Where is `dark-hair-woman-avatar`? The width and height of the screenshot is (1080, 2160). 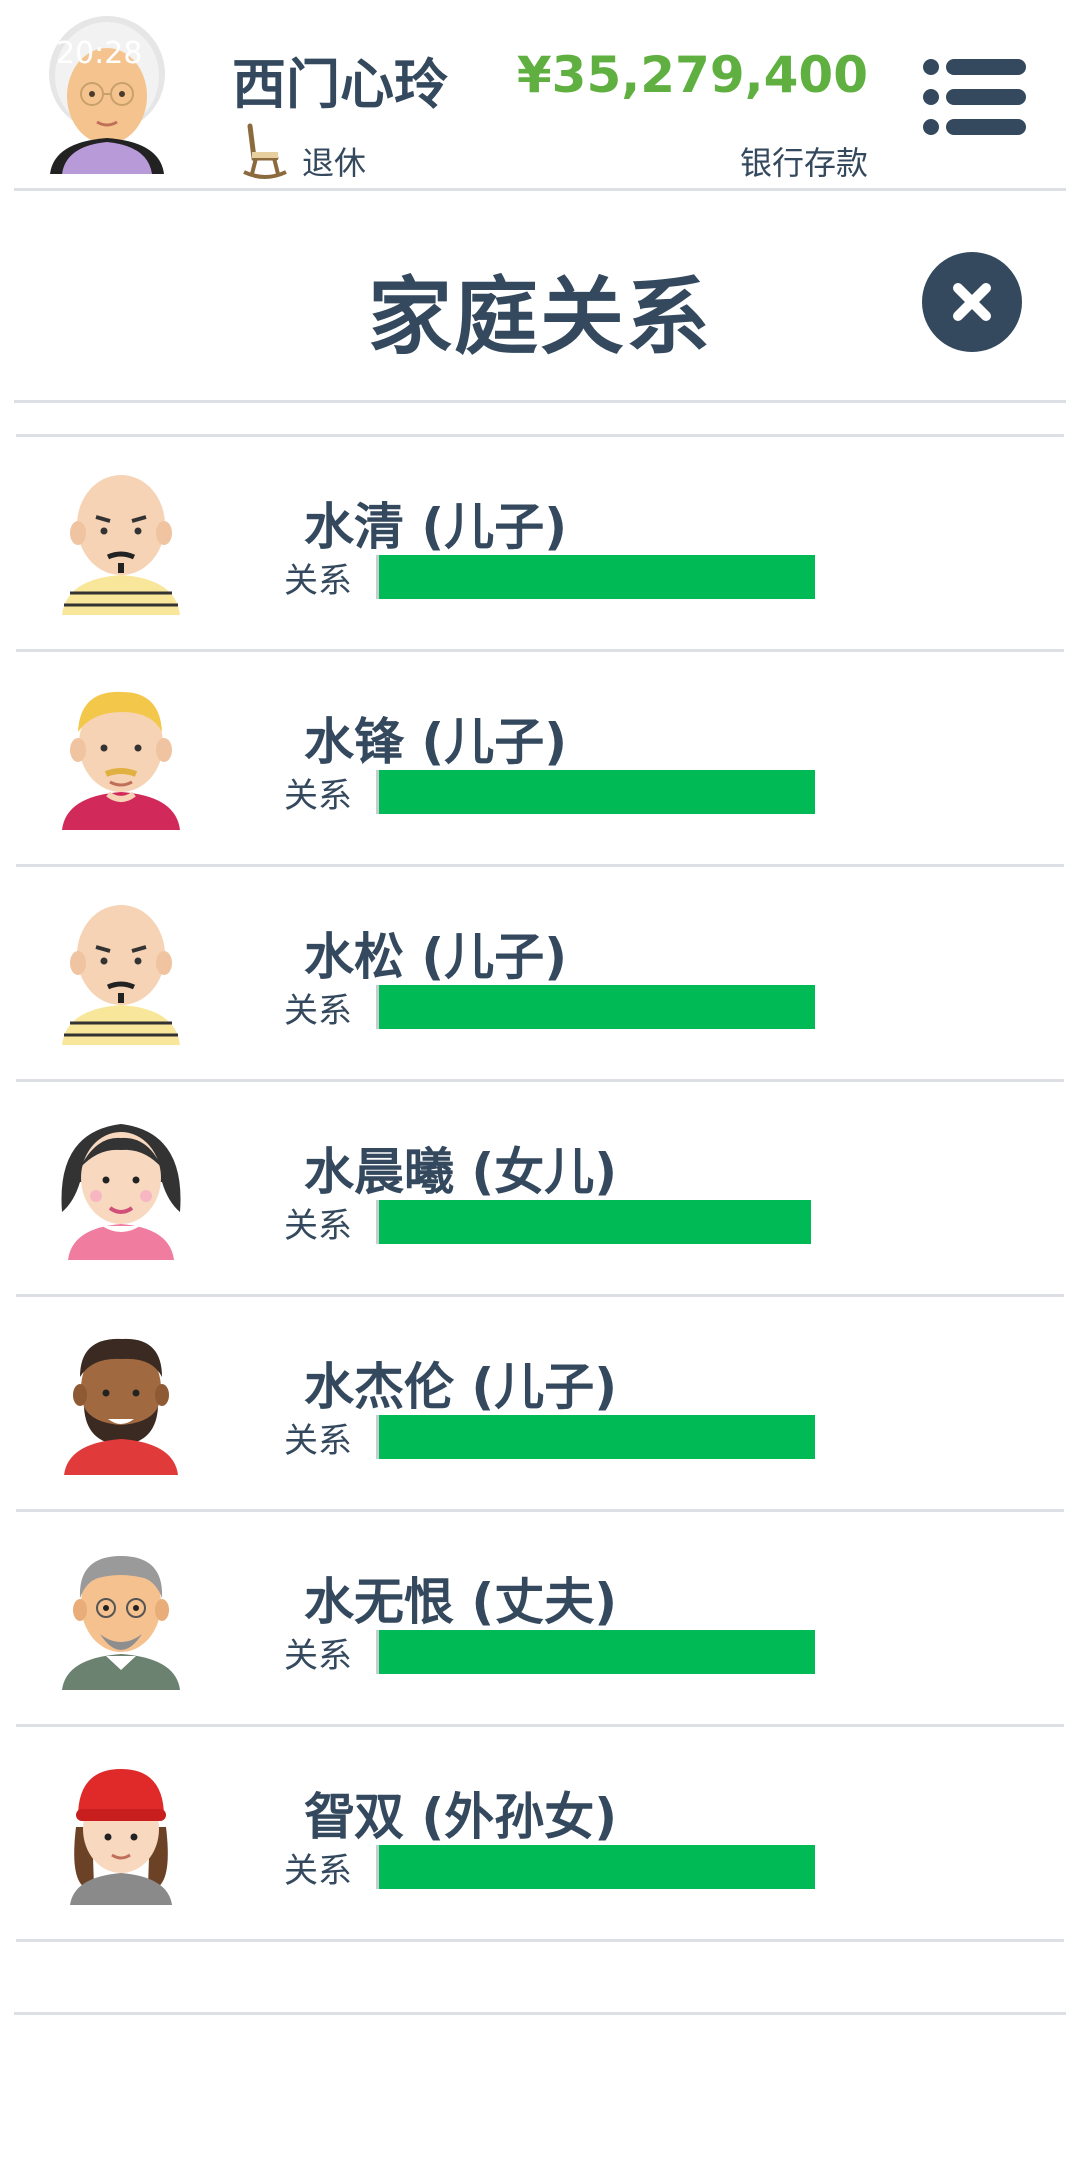
dark-hair-woman-avatar is located at coordinates (121, 1192).